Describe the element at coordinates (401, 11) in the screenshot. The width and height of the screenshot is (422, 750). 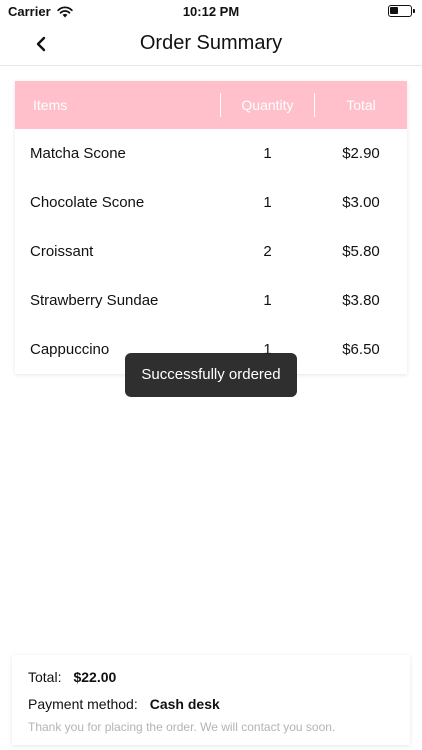
I see `battery-icon` at that location.